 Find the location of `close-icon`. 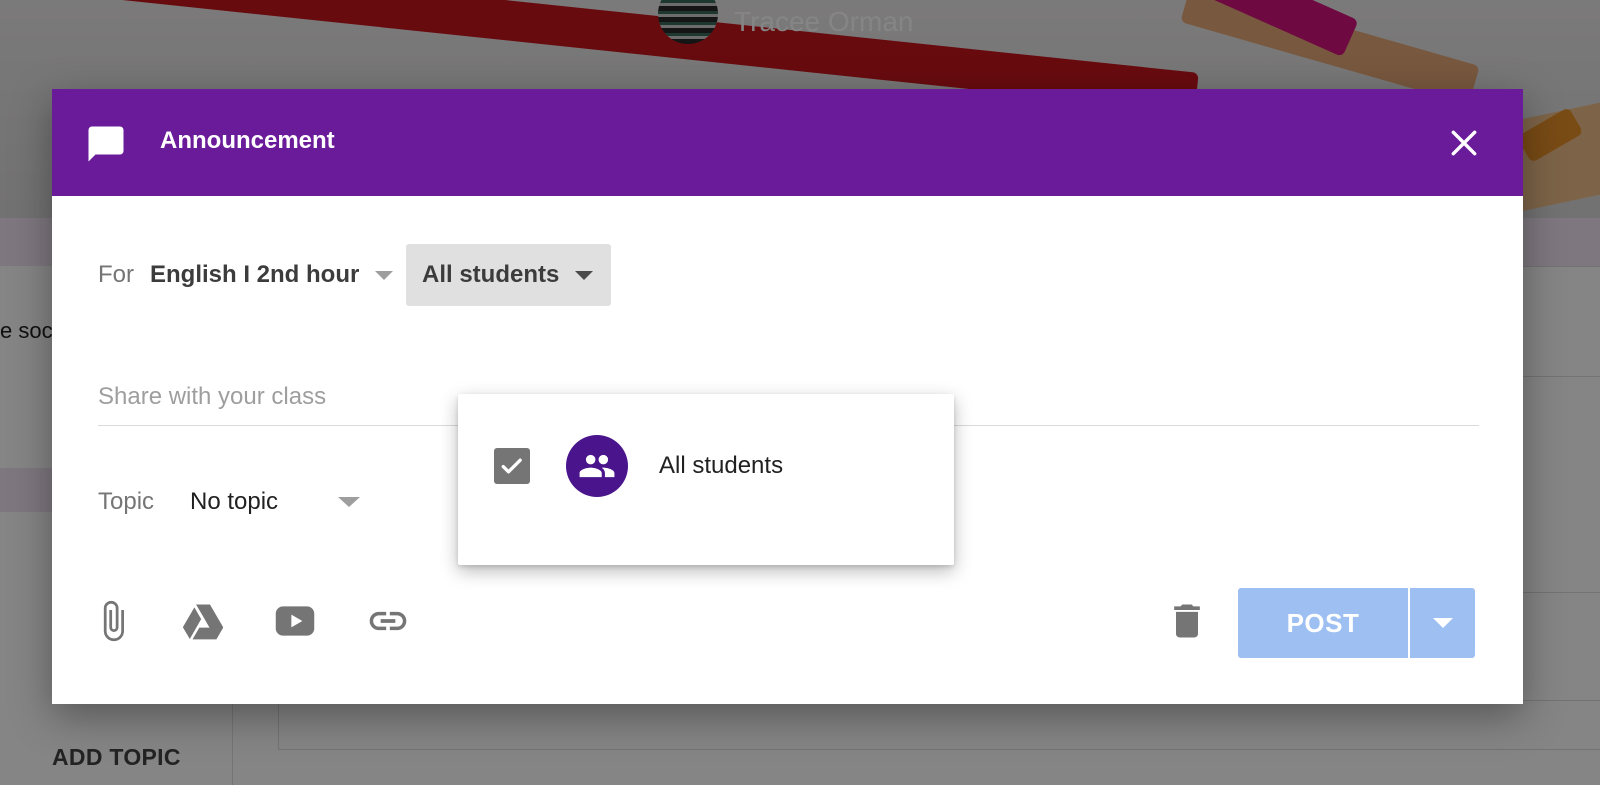

close-icon is located at coordinates (1464, 143).